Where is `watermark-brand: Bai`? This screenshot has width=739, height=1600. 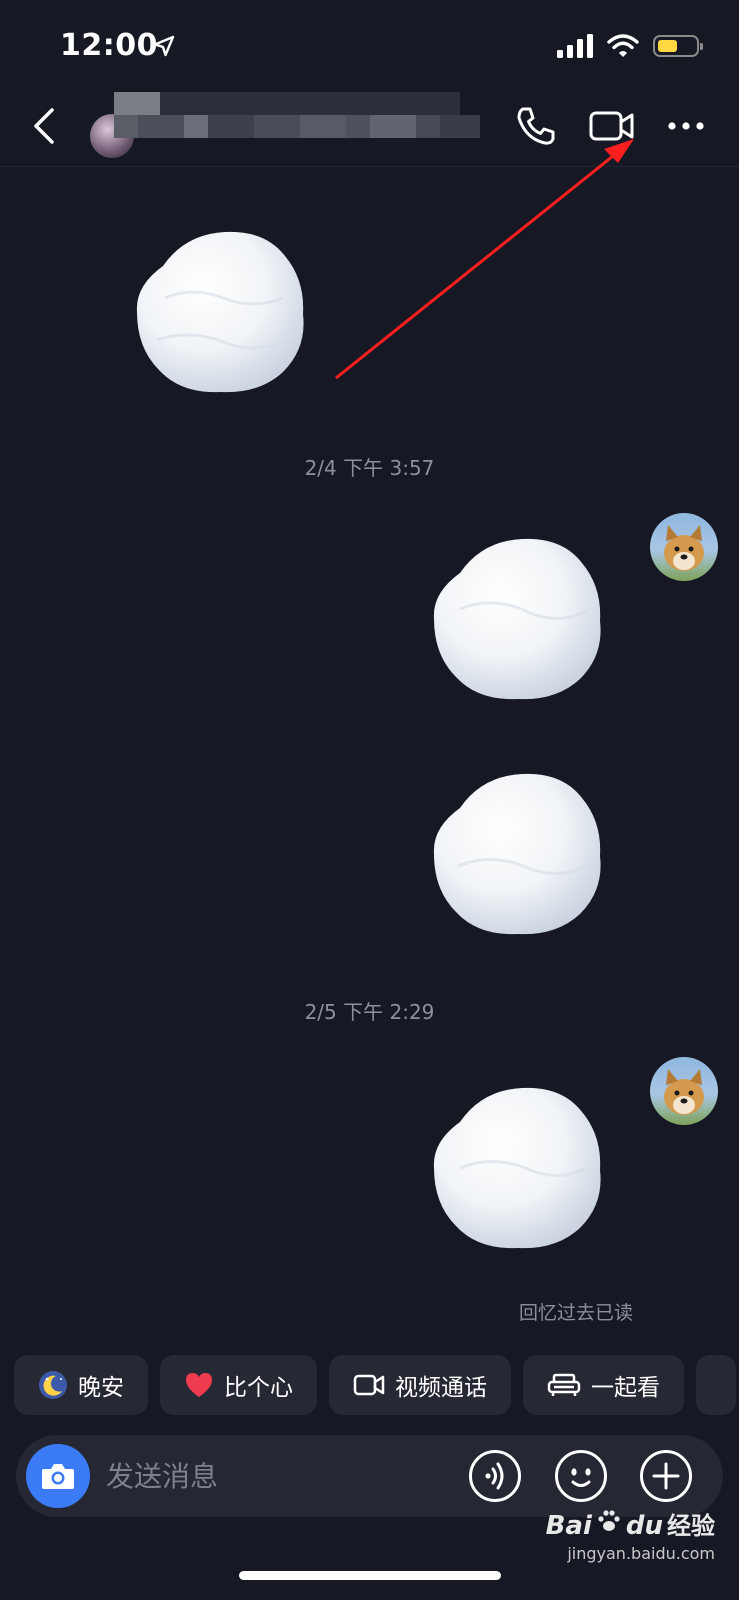 watermark-brand: Bai is located at coordinates (568, 1526).